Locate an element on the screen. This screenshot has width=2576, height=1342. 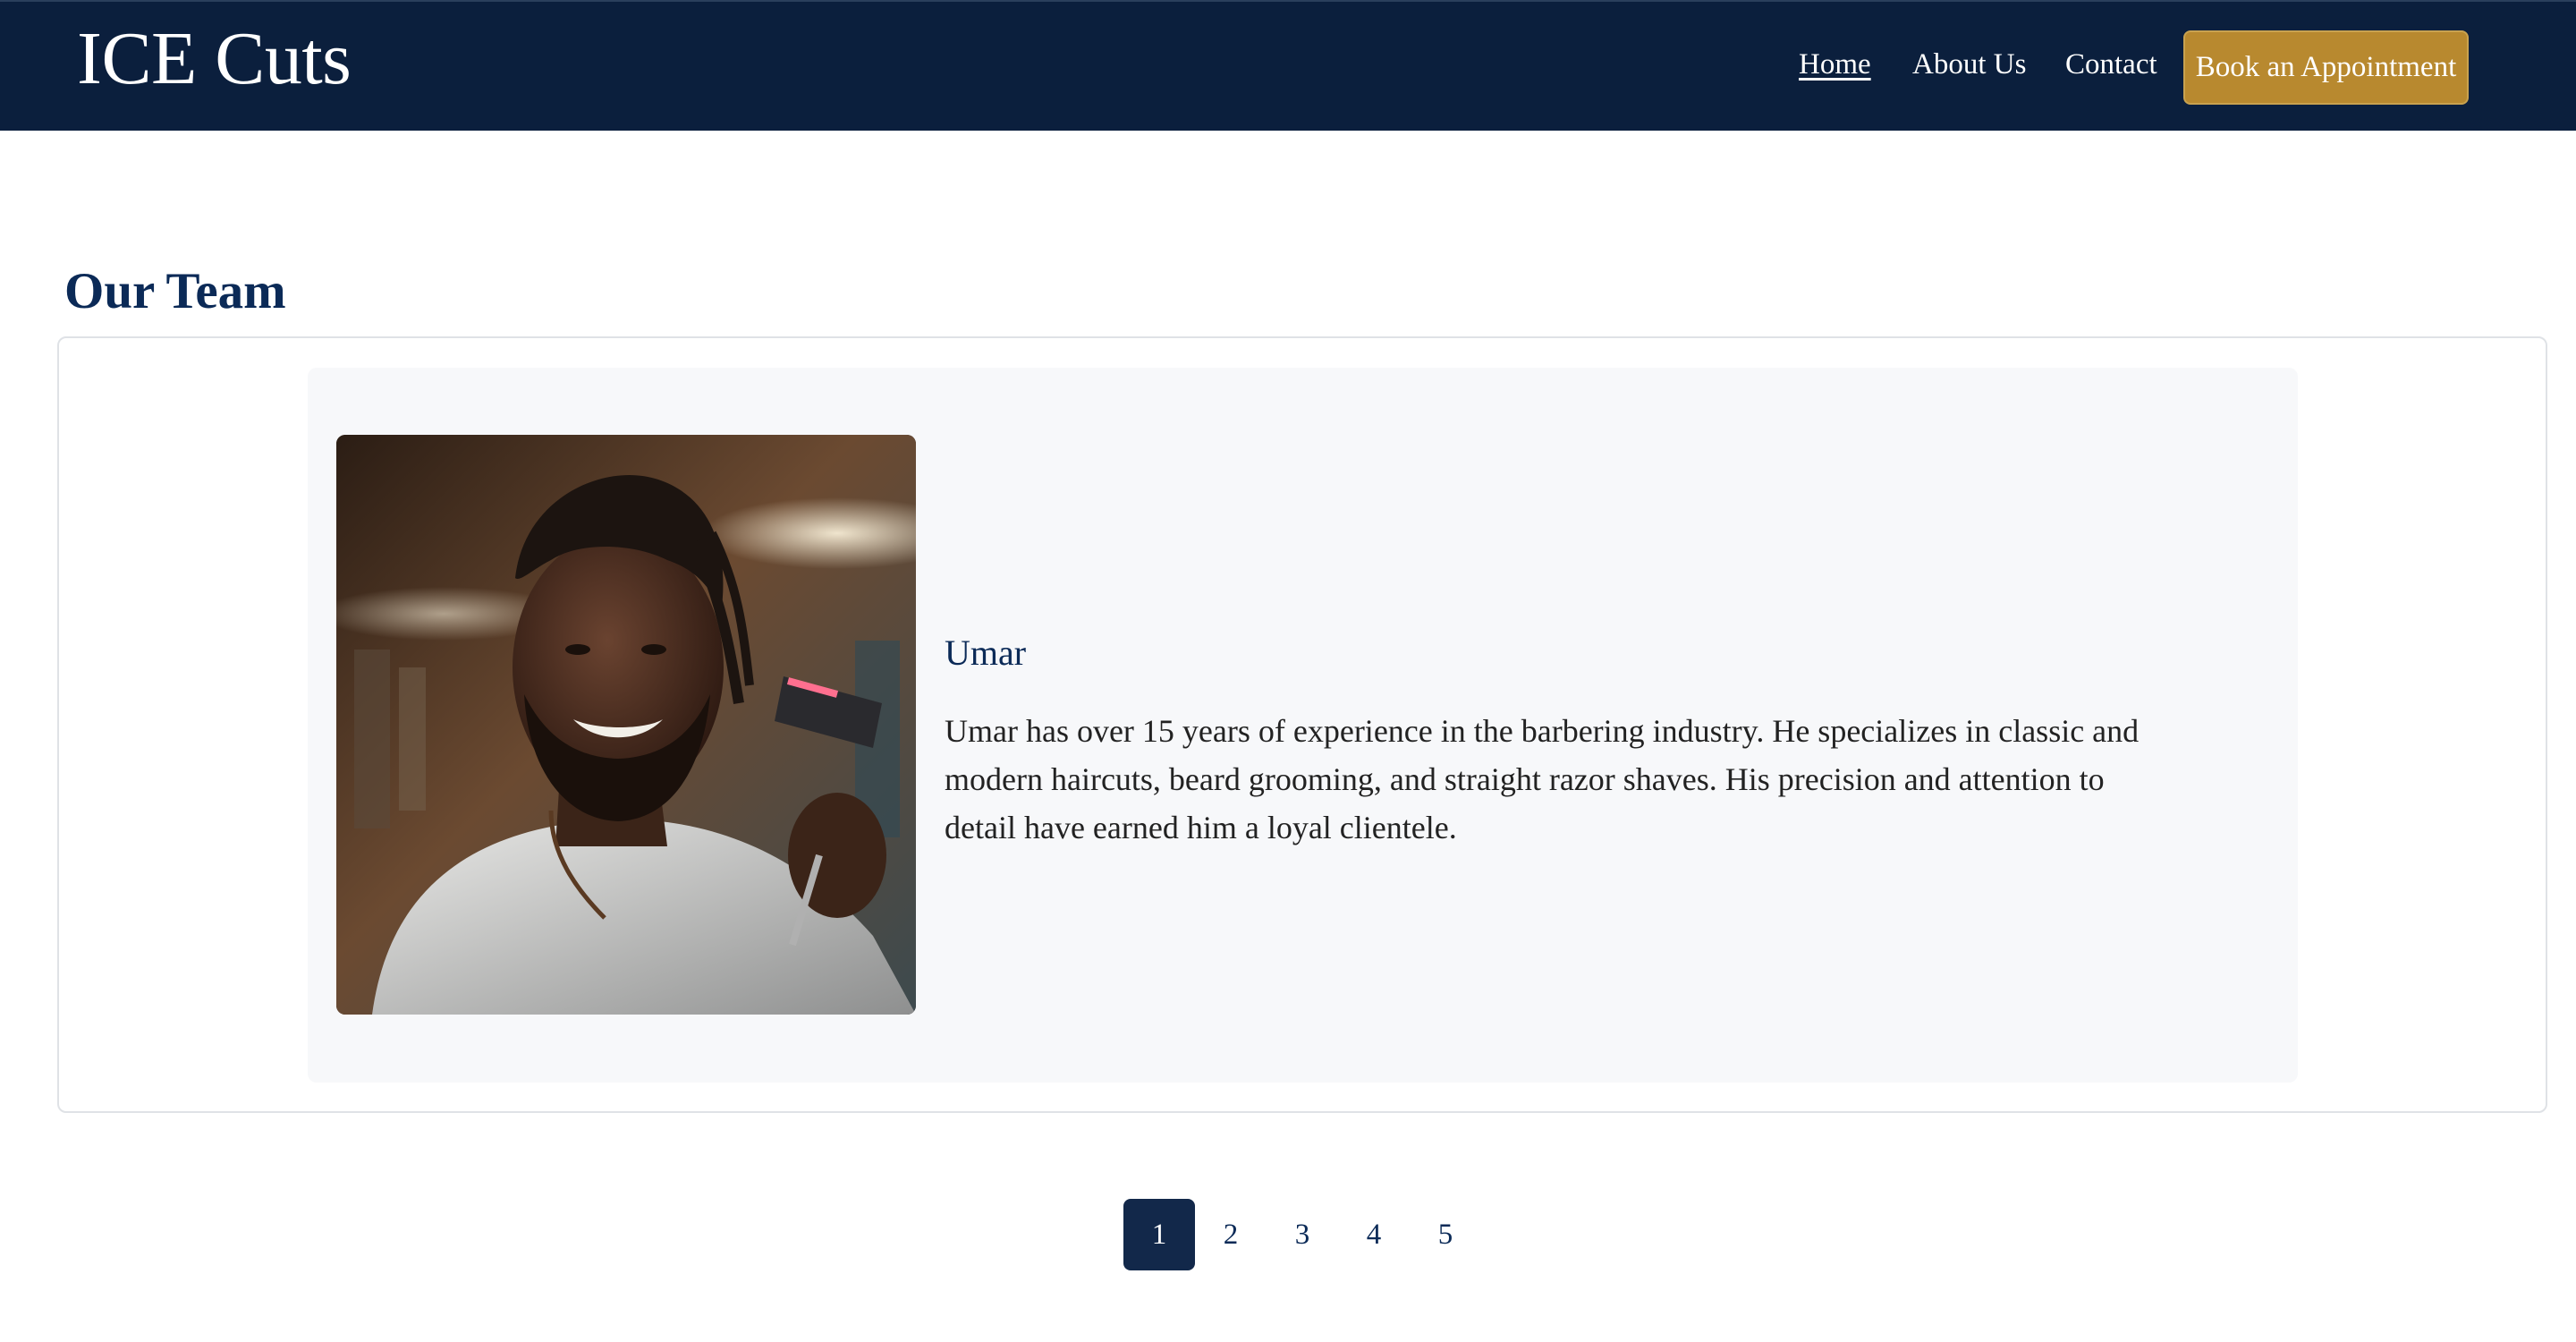
nav-link-about-us: About Us is located at coordinates (1969, 64).